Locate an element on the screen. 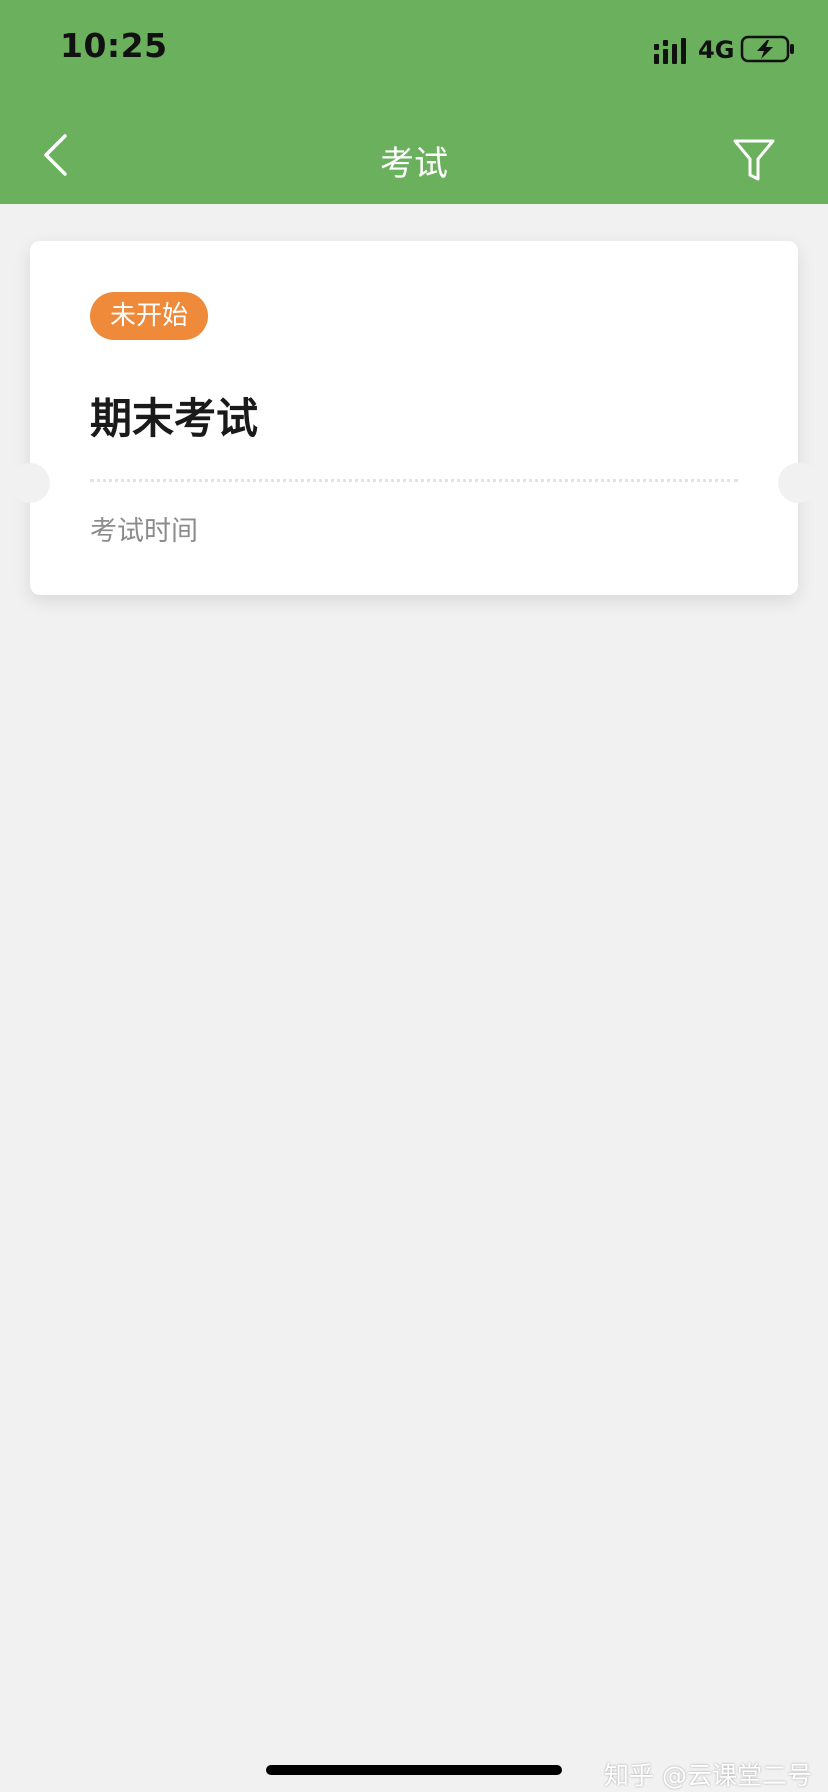 The height and width of the screenshot is (1792, 828). filter-button is located at coordinates (754, 160).